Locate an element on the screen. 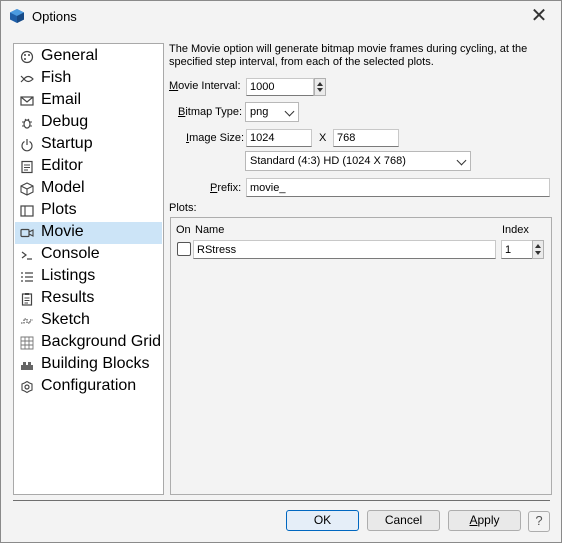 The image size is (562, 543). gear-icon is located at coordinates (27, 387).